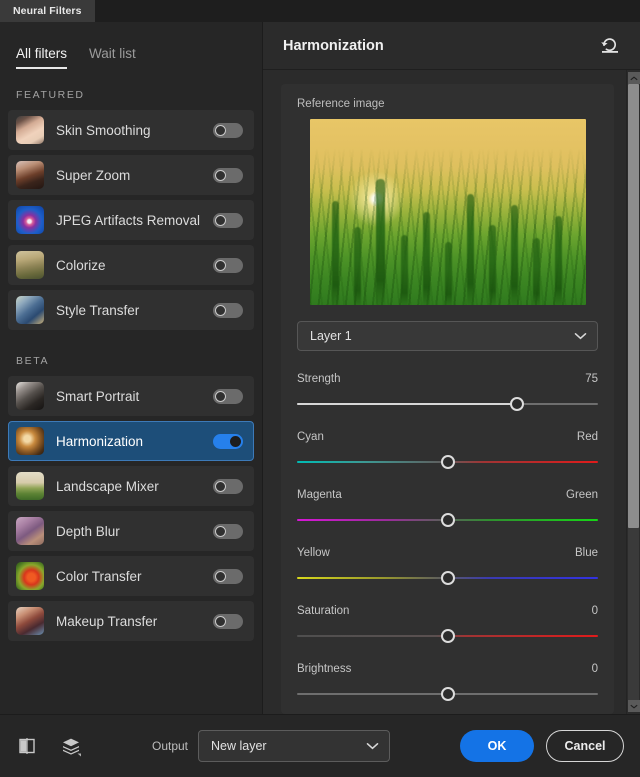 The image size is (640, 777). Describe the element at coordinates (131, 576) in the screenshot. I see `filter-row-color-transfer: Color Transfer` at that location.